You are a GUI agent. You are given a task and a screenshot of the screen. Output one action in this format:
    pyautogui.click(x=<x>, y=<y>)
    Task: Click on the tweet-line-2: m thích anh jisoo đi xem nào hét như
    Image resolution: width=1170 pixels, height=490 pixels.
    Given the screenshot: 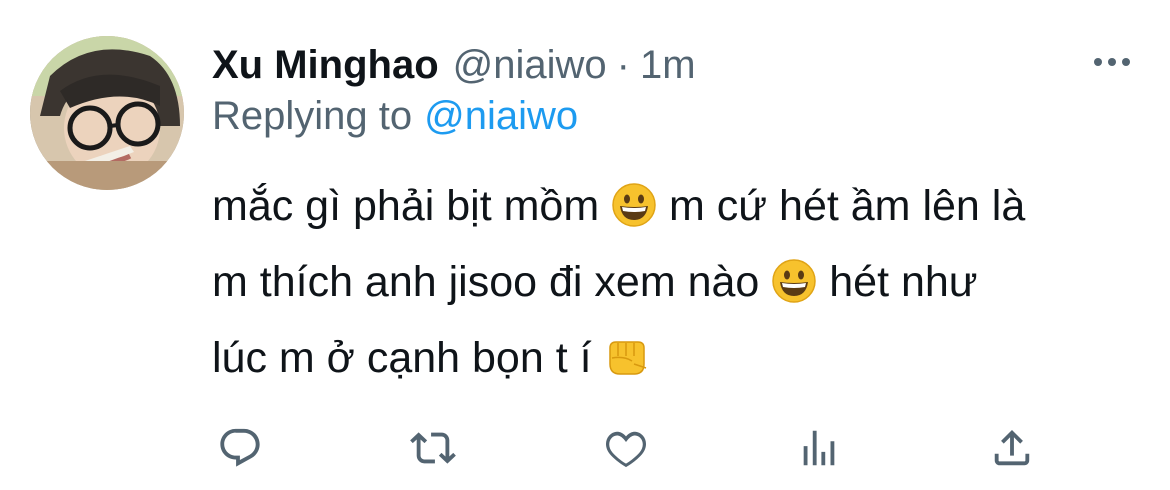 What is the action you would take?
    pyautogui.click(x=677, y=286)
    